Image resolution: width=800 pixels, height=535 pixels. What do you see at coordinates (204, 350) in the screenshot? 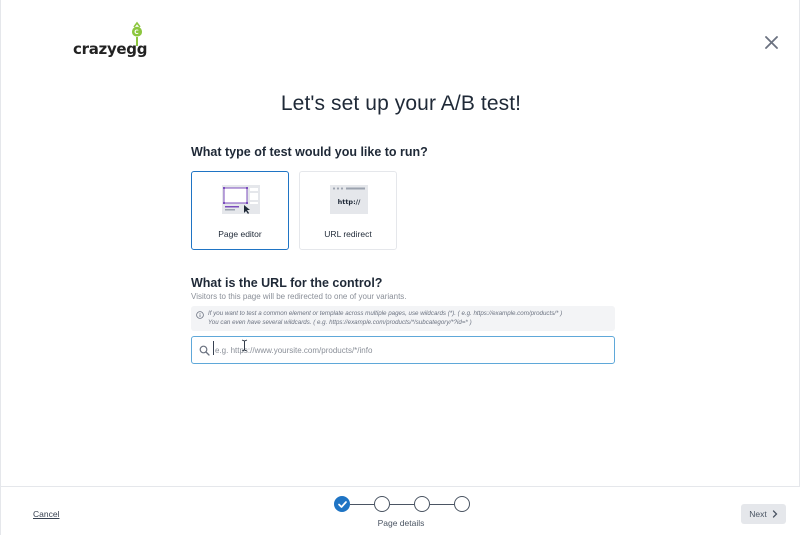
I see `search-icon` at bounding box center [204, 350].